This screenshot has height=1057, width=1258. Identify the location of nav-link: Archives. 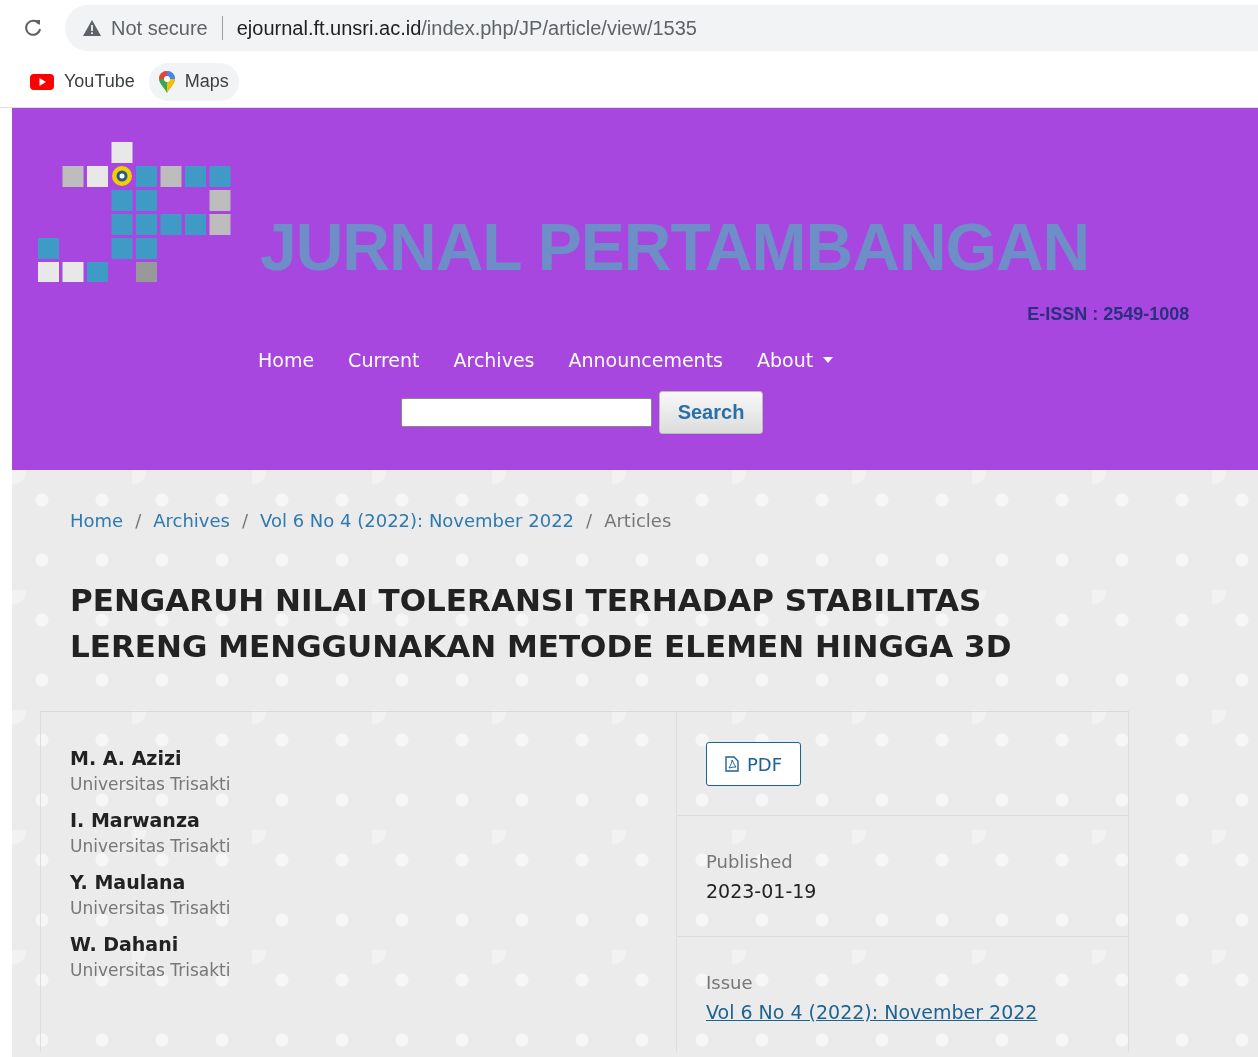
(494, 360).